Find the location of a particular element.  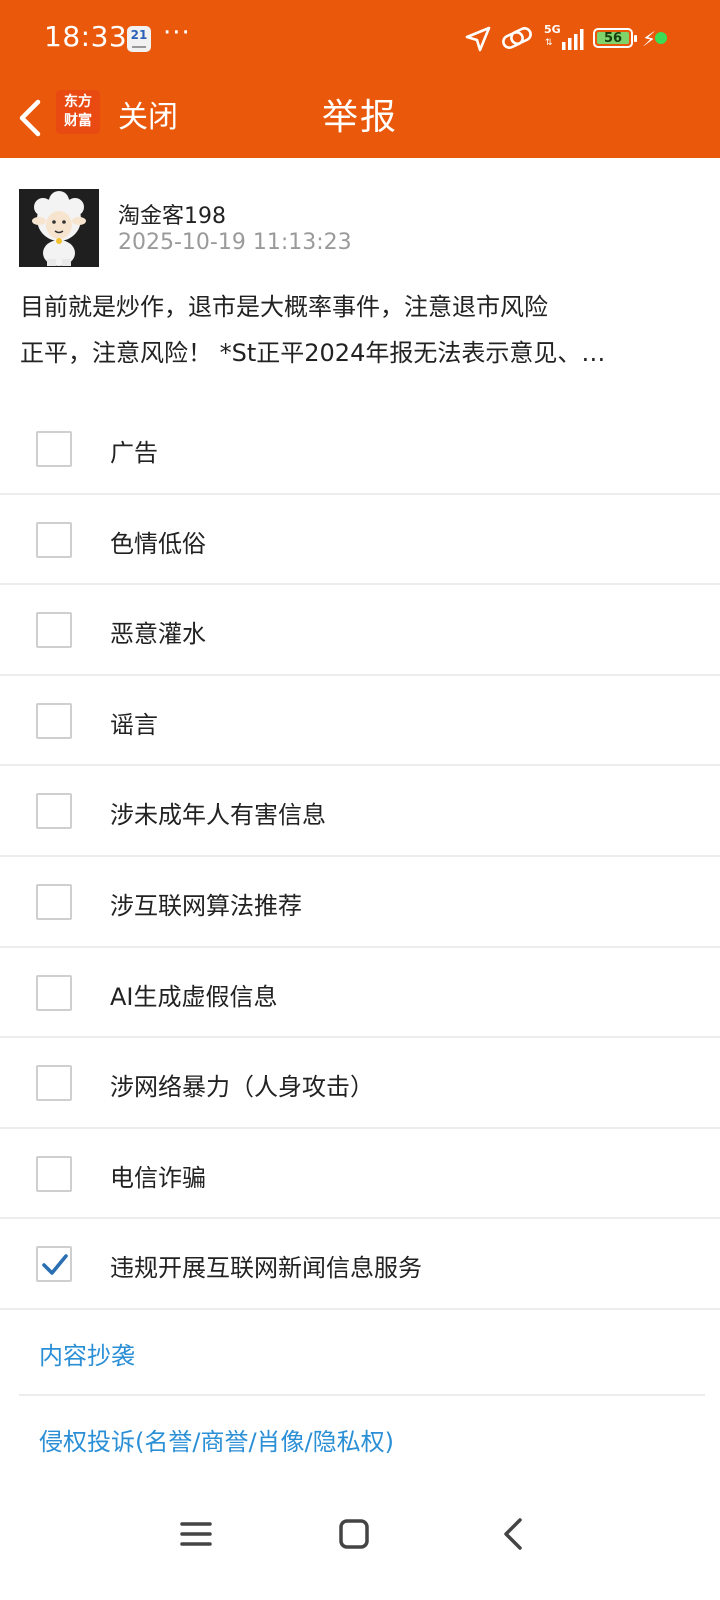

system-back-button is located at coordinates (514, 1534).